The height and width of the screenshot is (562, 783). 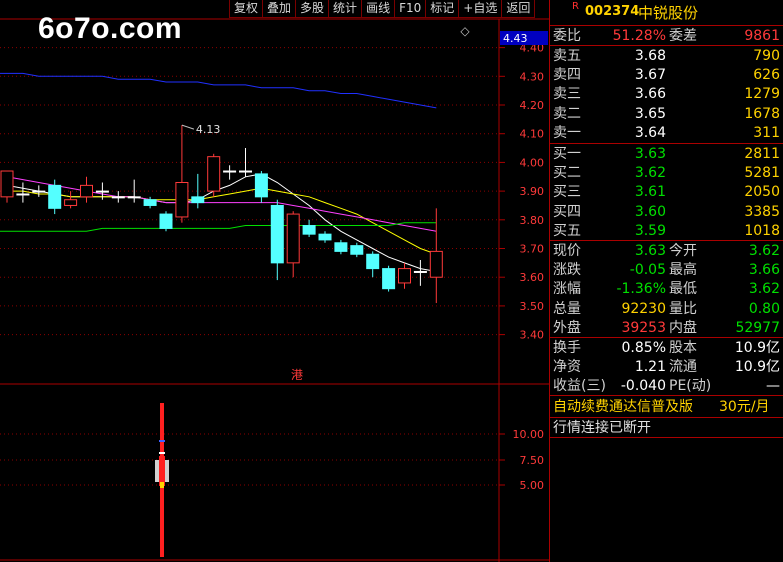 I want to click on ask-row: 卖五 3.68 790, so click(x=666, y=56).